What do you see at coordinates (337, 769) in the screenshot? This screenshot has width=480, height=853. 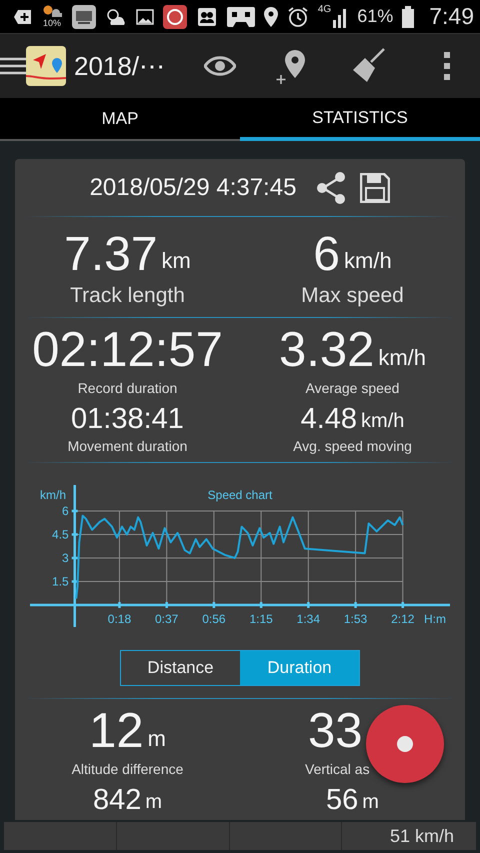 I see `stat-label: Vertical as` at bounding box center [337, 769].